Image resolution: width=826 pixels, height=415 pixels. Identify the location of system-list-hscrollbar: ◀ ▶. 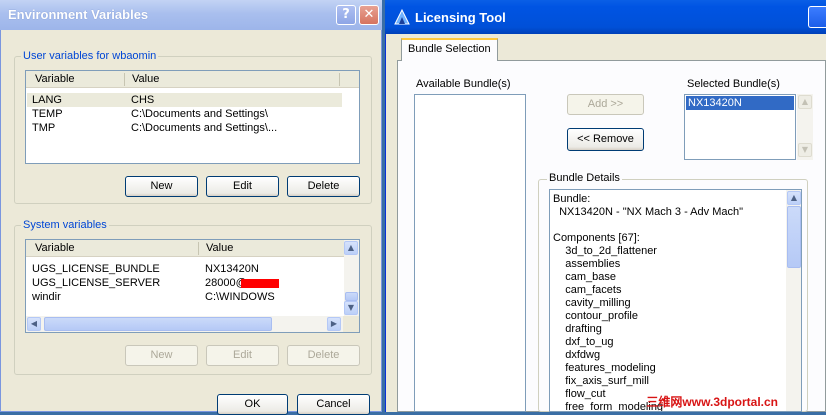
(192, 324).